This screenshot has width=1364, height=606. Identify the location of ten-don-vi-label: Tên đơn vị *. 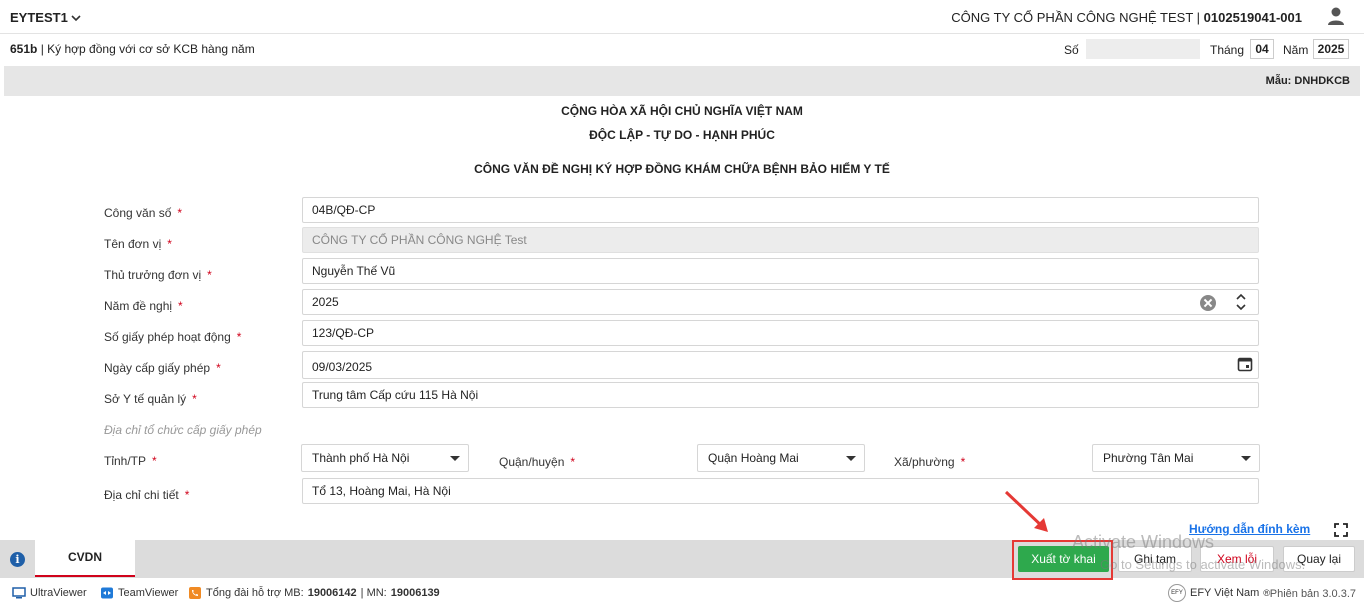
(138, 244).